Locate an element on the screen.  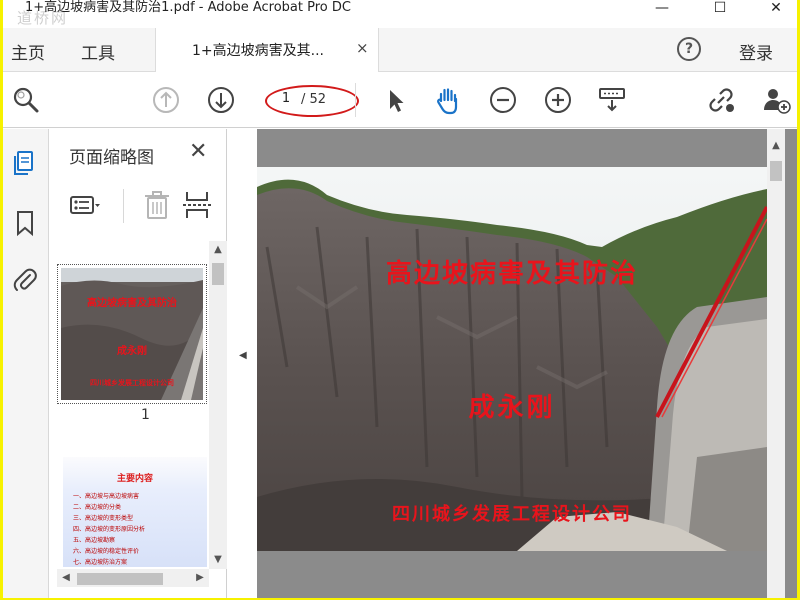
thumbnail-page-2-item: 二、高边坡的分类 is located at coordinates (97, 507).